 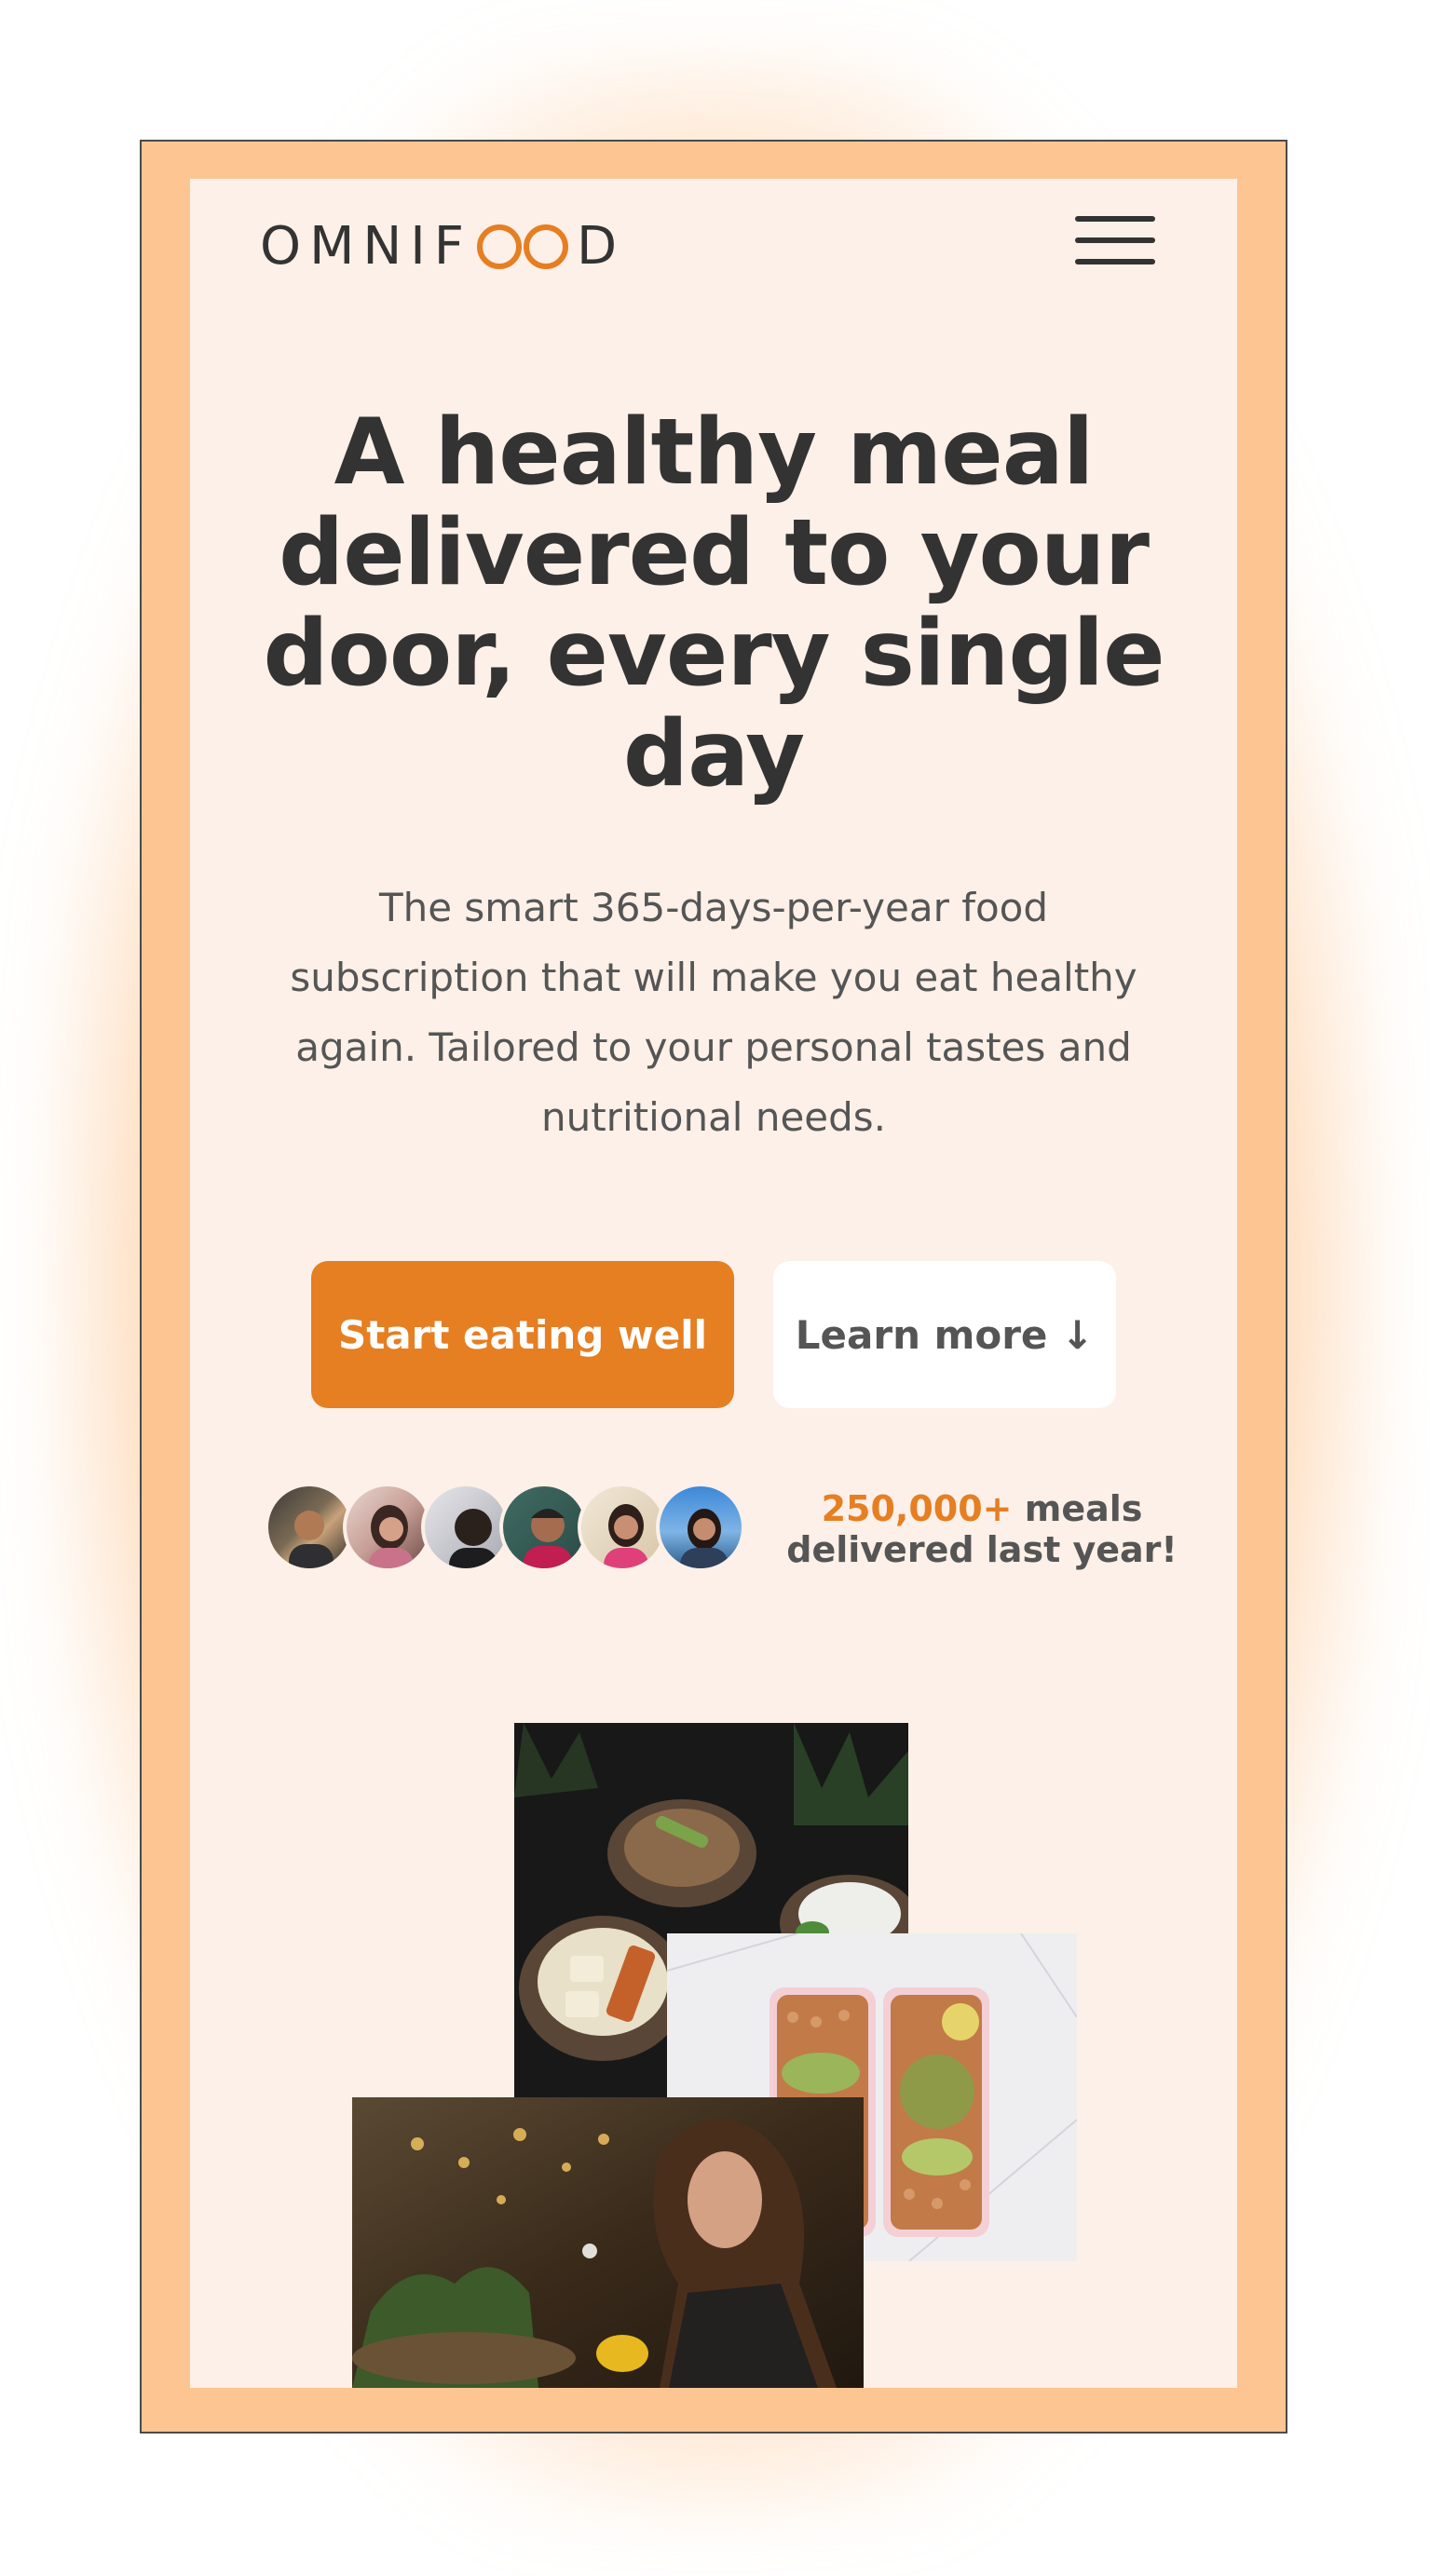 I want to click on customer-avatars, so click(x=516, y=1529).